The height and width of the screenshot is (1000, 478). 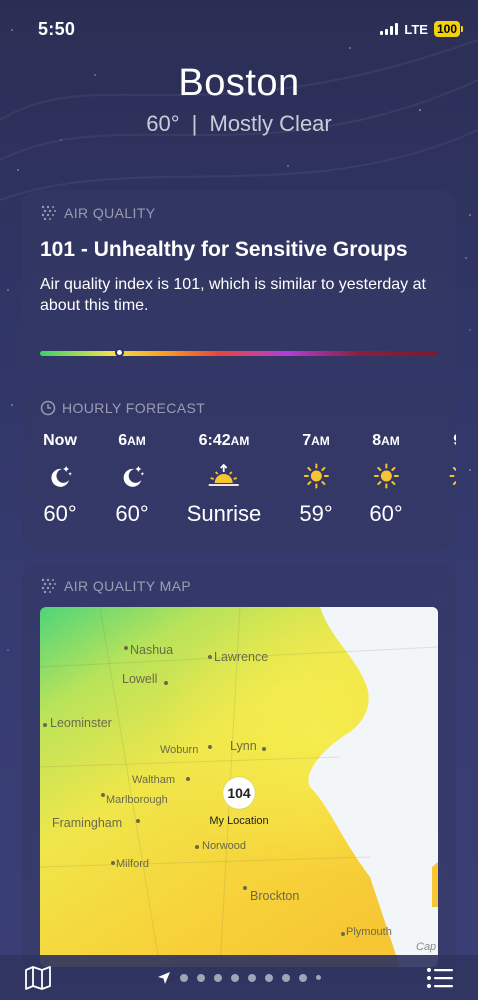 I want to click on clock-icon, so click(x=48, y=408).